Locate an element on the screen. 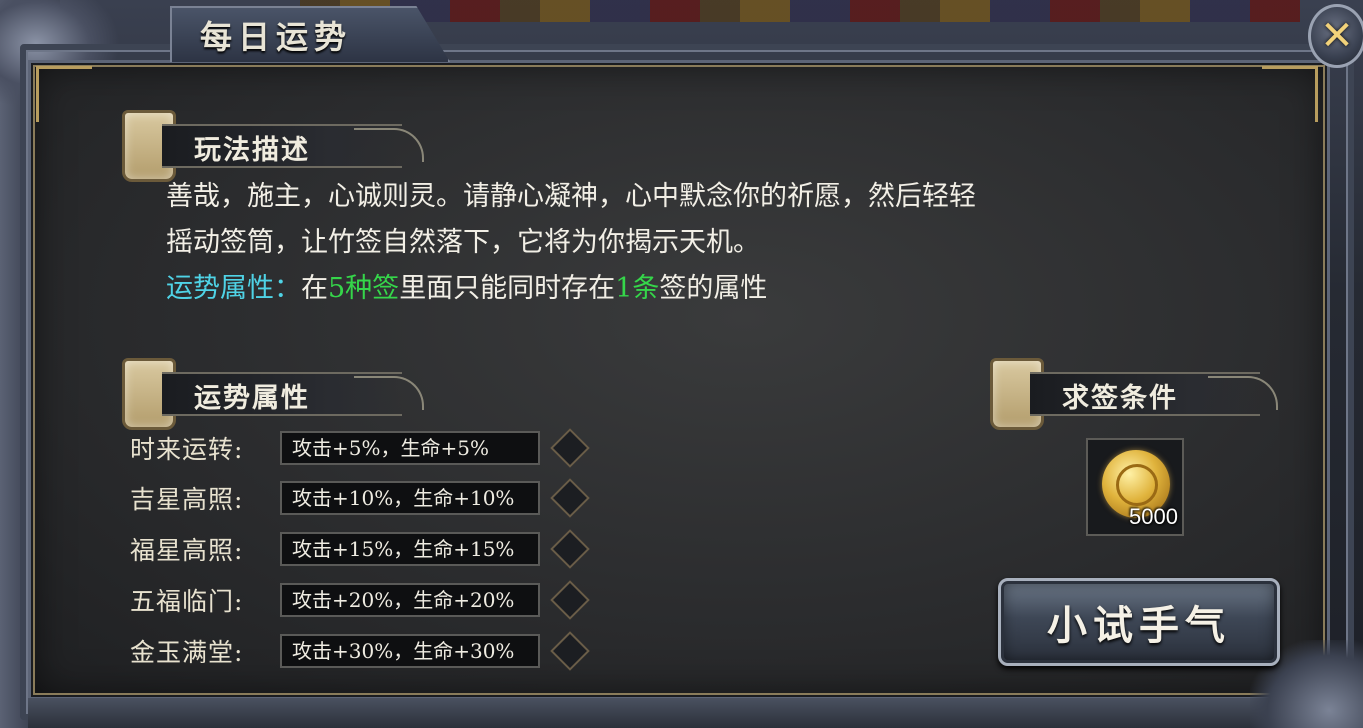  corner-ornament-right is located at coordinates (1290, 94).